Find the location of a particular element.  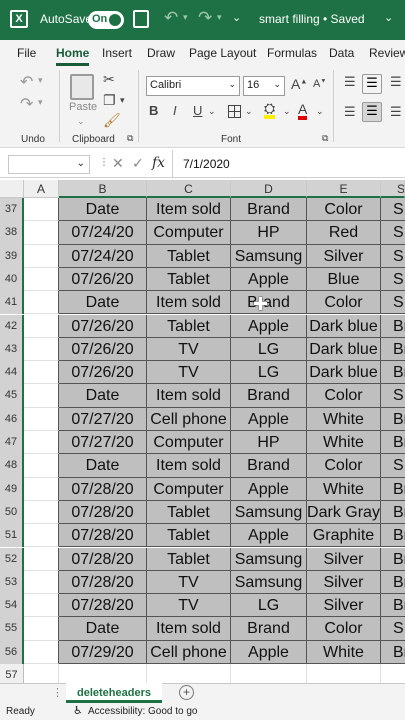

align-left-icon: ☰ is located at coordinates (350, 112).